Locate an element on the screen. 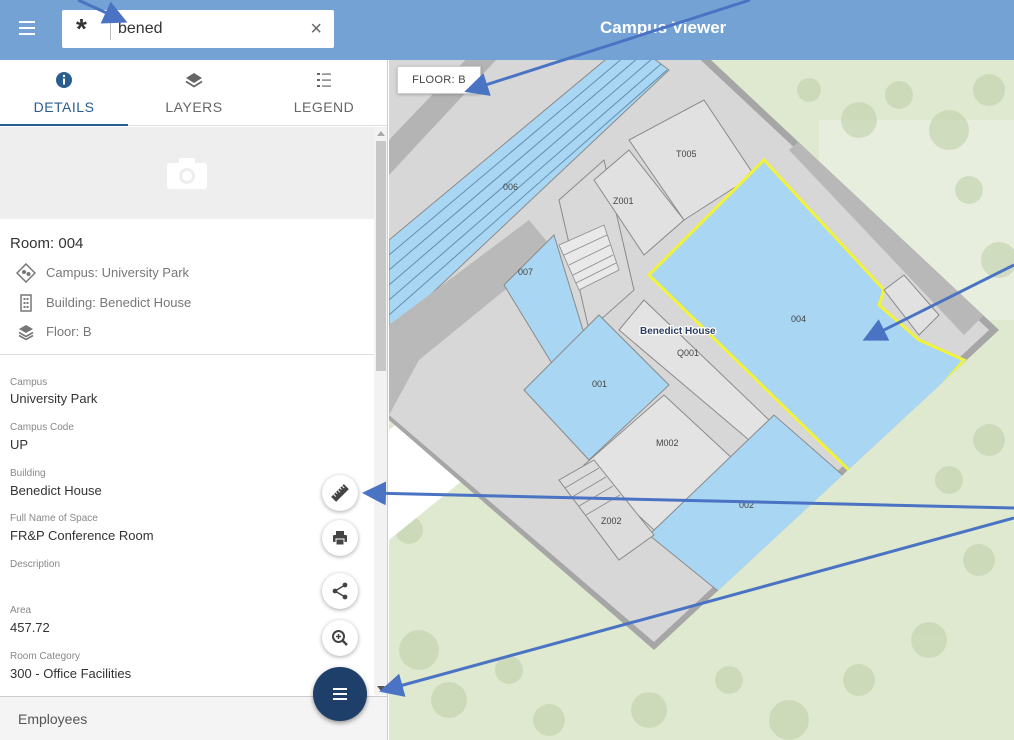  svg-text: 001 is located at coordinates (599, 384).